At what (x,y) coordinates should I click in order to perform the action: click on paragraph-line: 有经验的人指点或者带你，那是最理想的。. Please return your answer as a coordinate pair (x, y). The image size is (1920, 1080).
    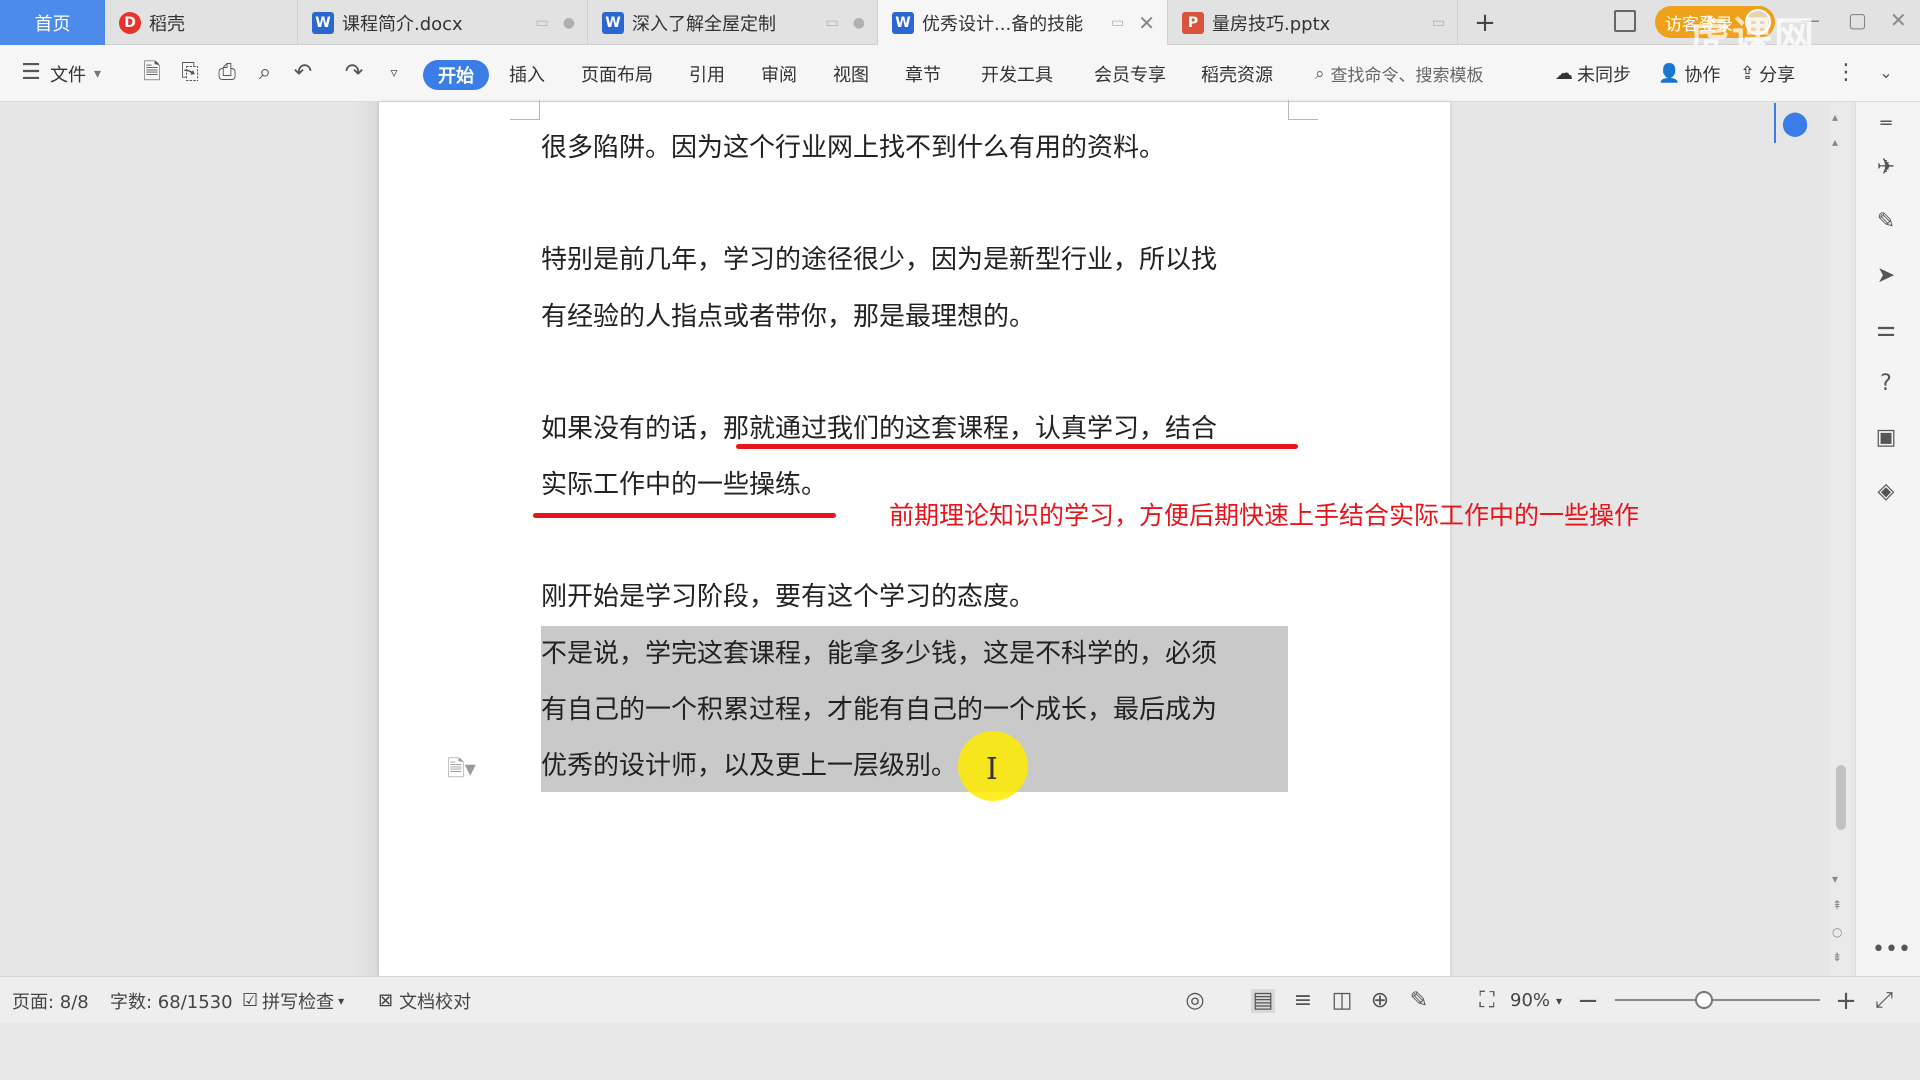
    Looking at the image, I should click on (788, 317).